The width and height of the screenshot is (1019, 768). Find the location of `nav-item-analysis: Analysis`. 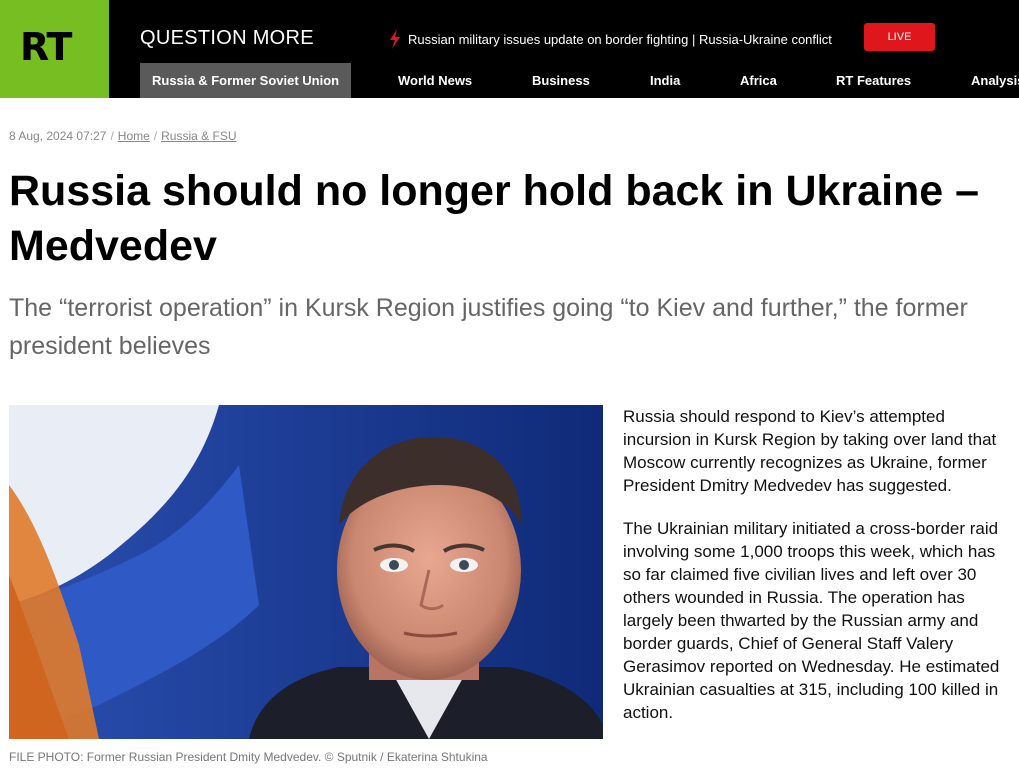

nav-item-analysis: Analysis is located at coordinates (995, 80).